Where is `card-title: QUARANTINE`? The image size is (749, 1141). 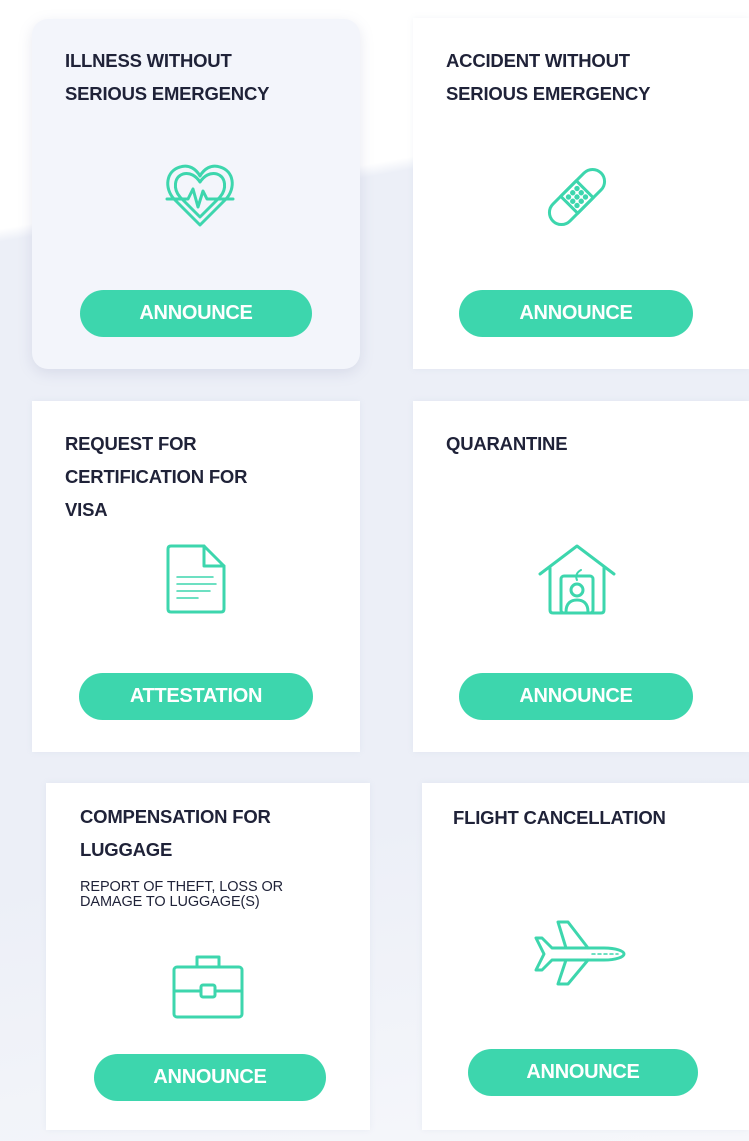
card-title: QUARANTINE is located at coordinates (507, 443).